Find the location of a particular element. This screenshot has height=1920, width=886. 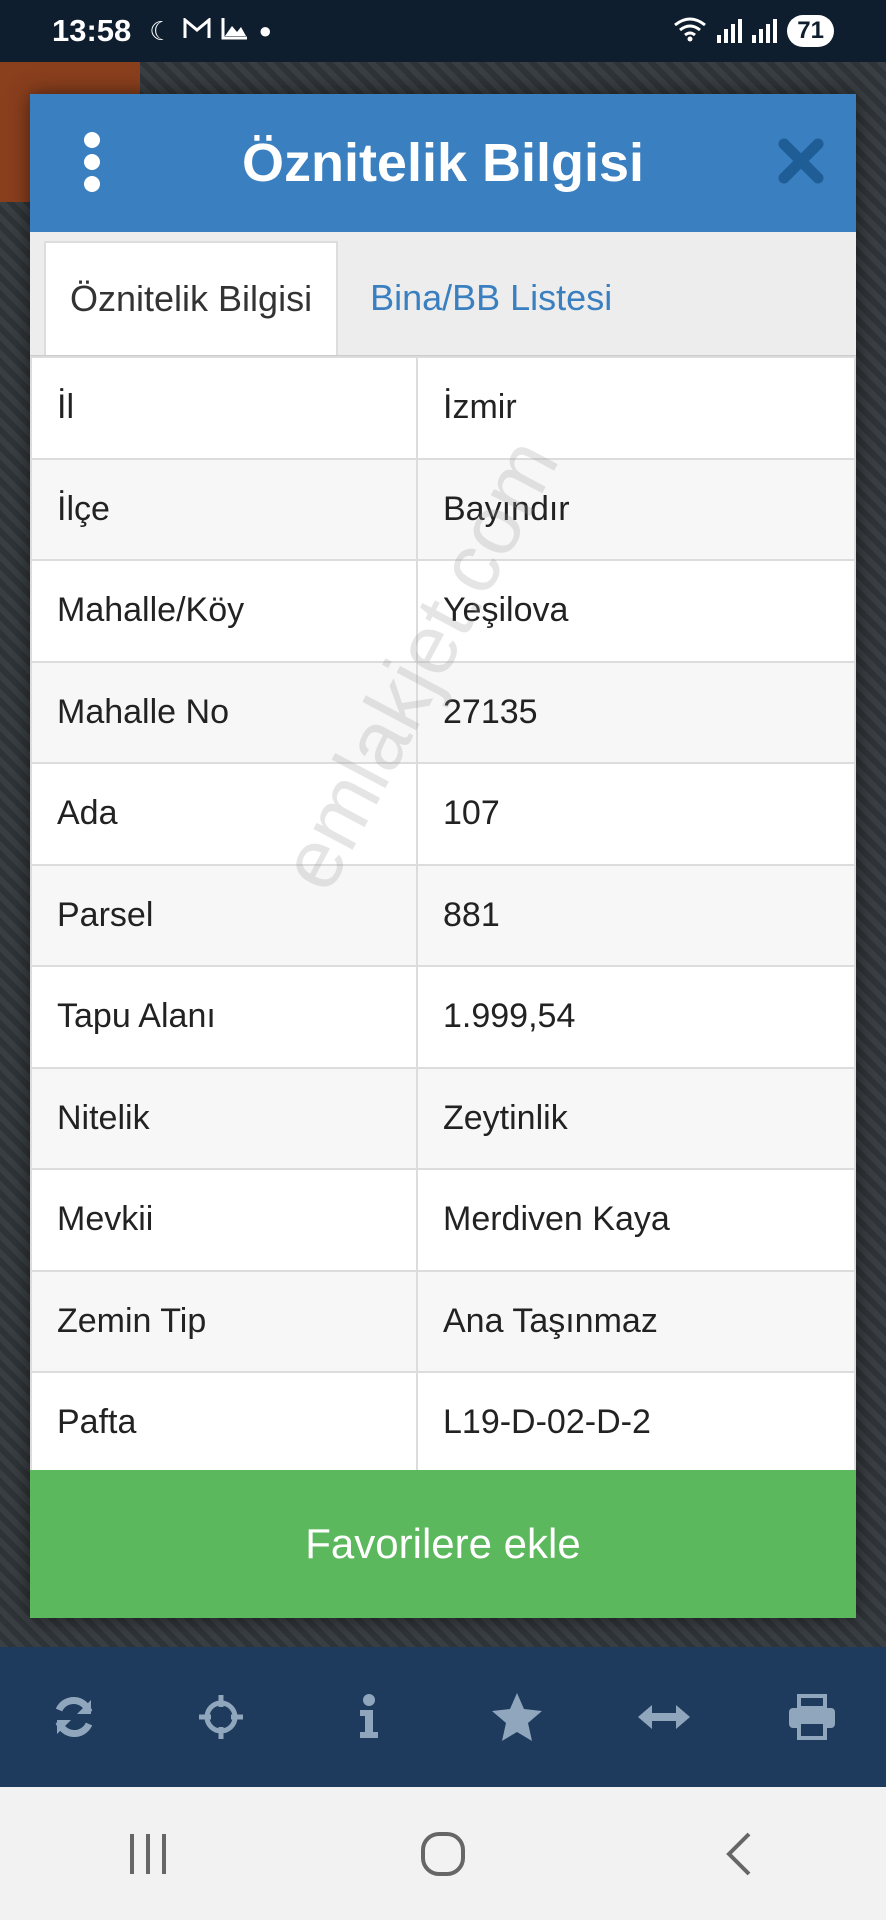

system-nav-bar is located at coordinates (443, 1853).